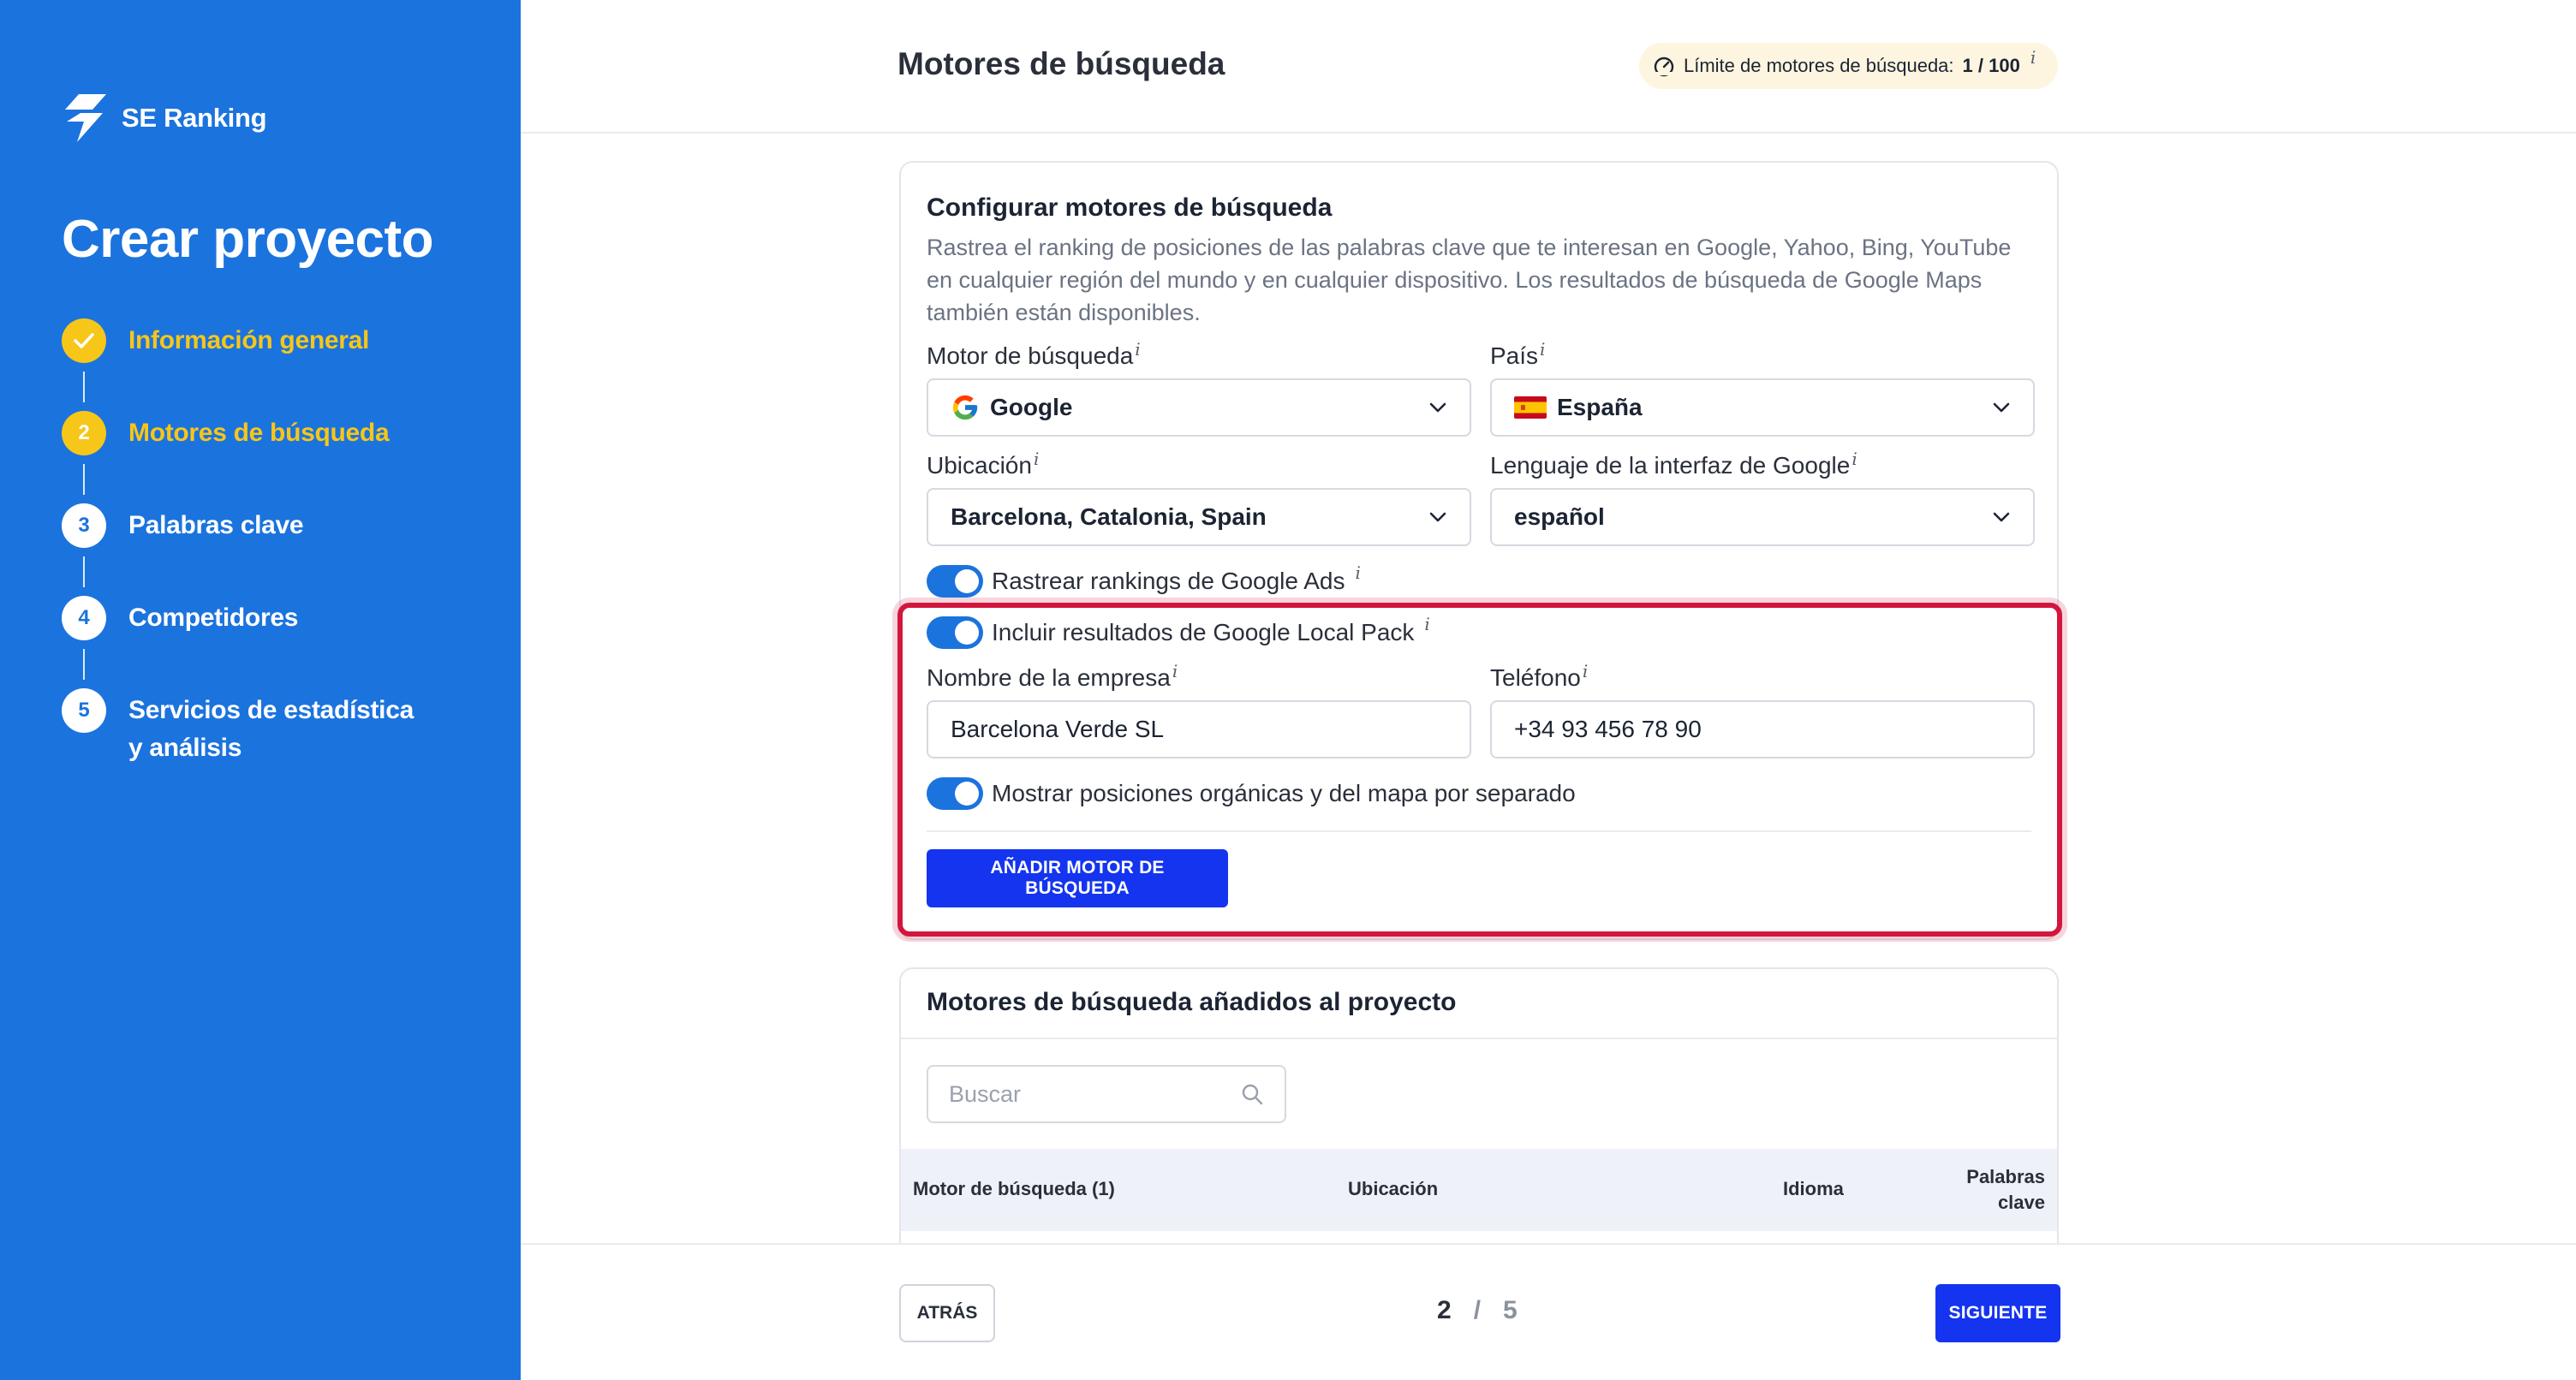 The image size is (2576, 1380). What do you see at coordinates (985, 1093) in the screenshot?
I see `search-placeholder: Buscar` at bounding box center [985, 1093].